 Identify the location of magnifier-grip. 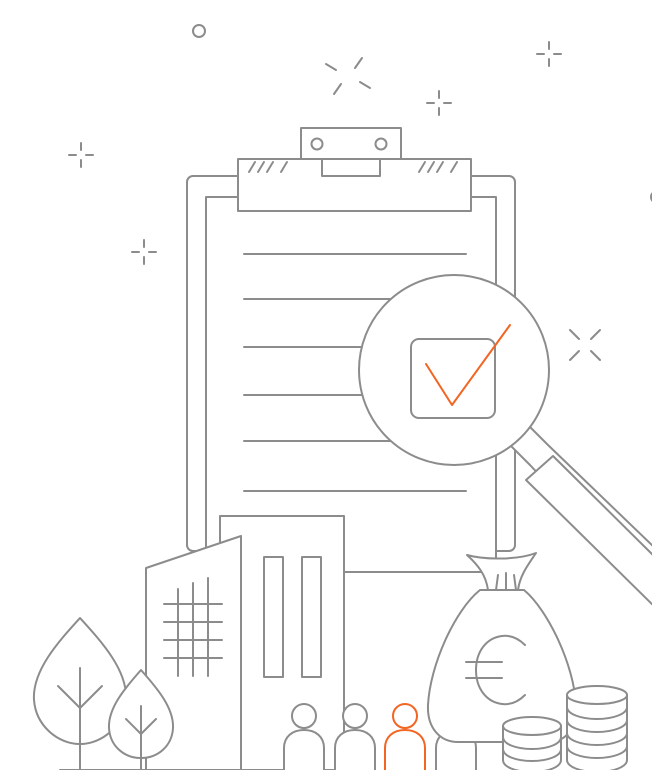
(588, 530).